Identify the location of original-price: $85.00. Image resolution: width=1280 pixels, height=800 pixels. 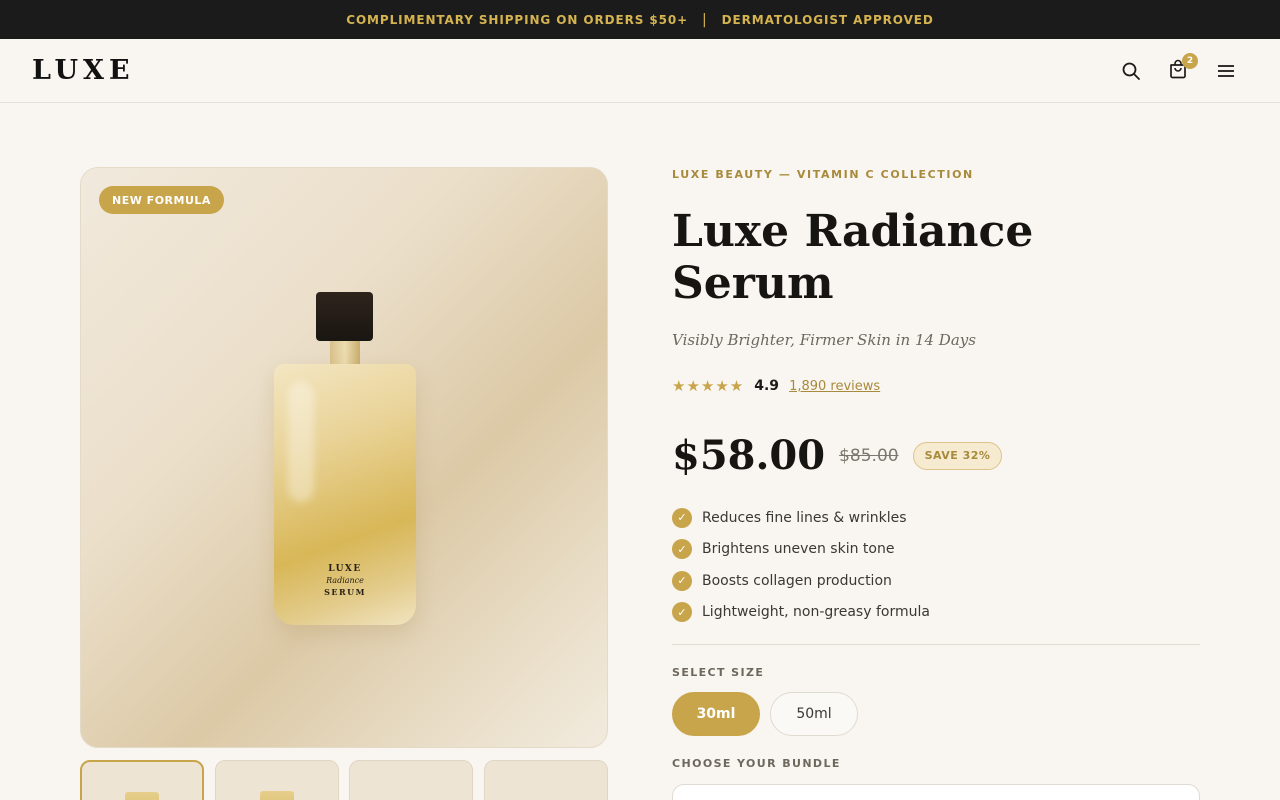
(869, 455).